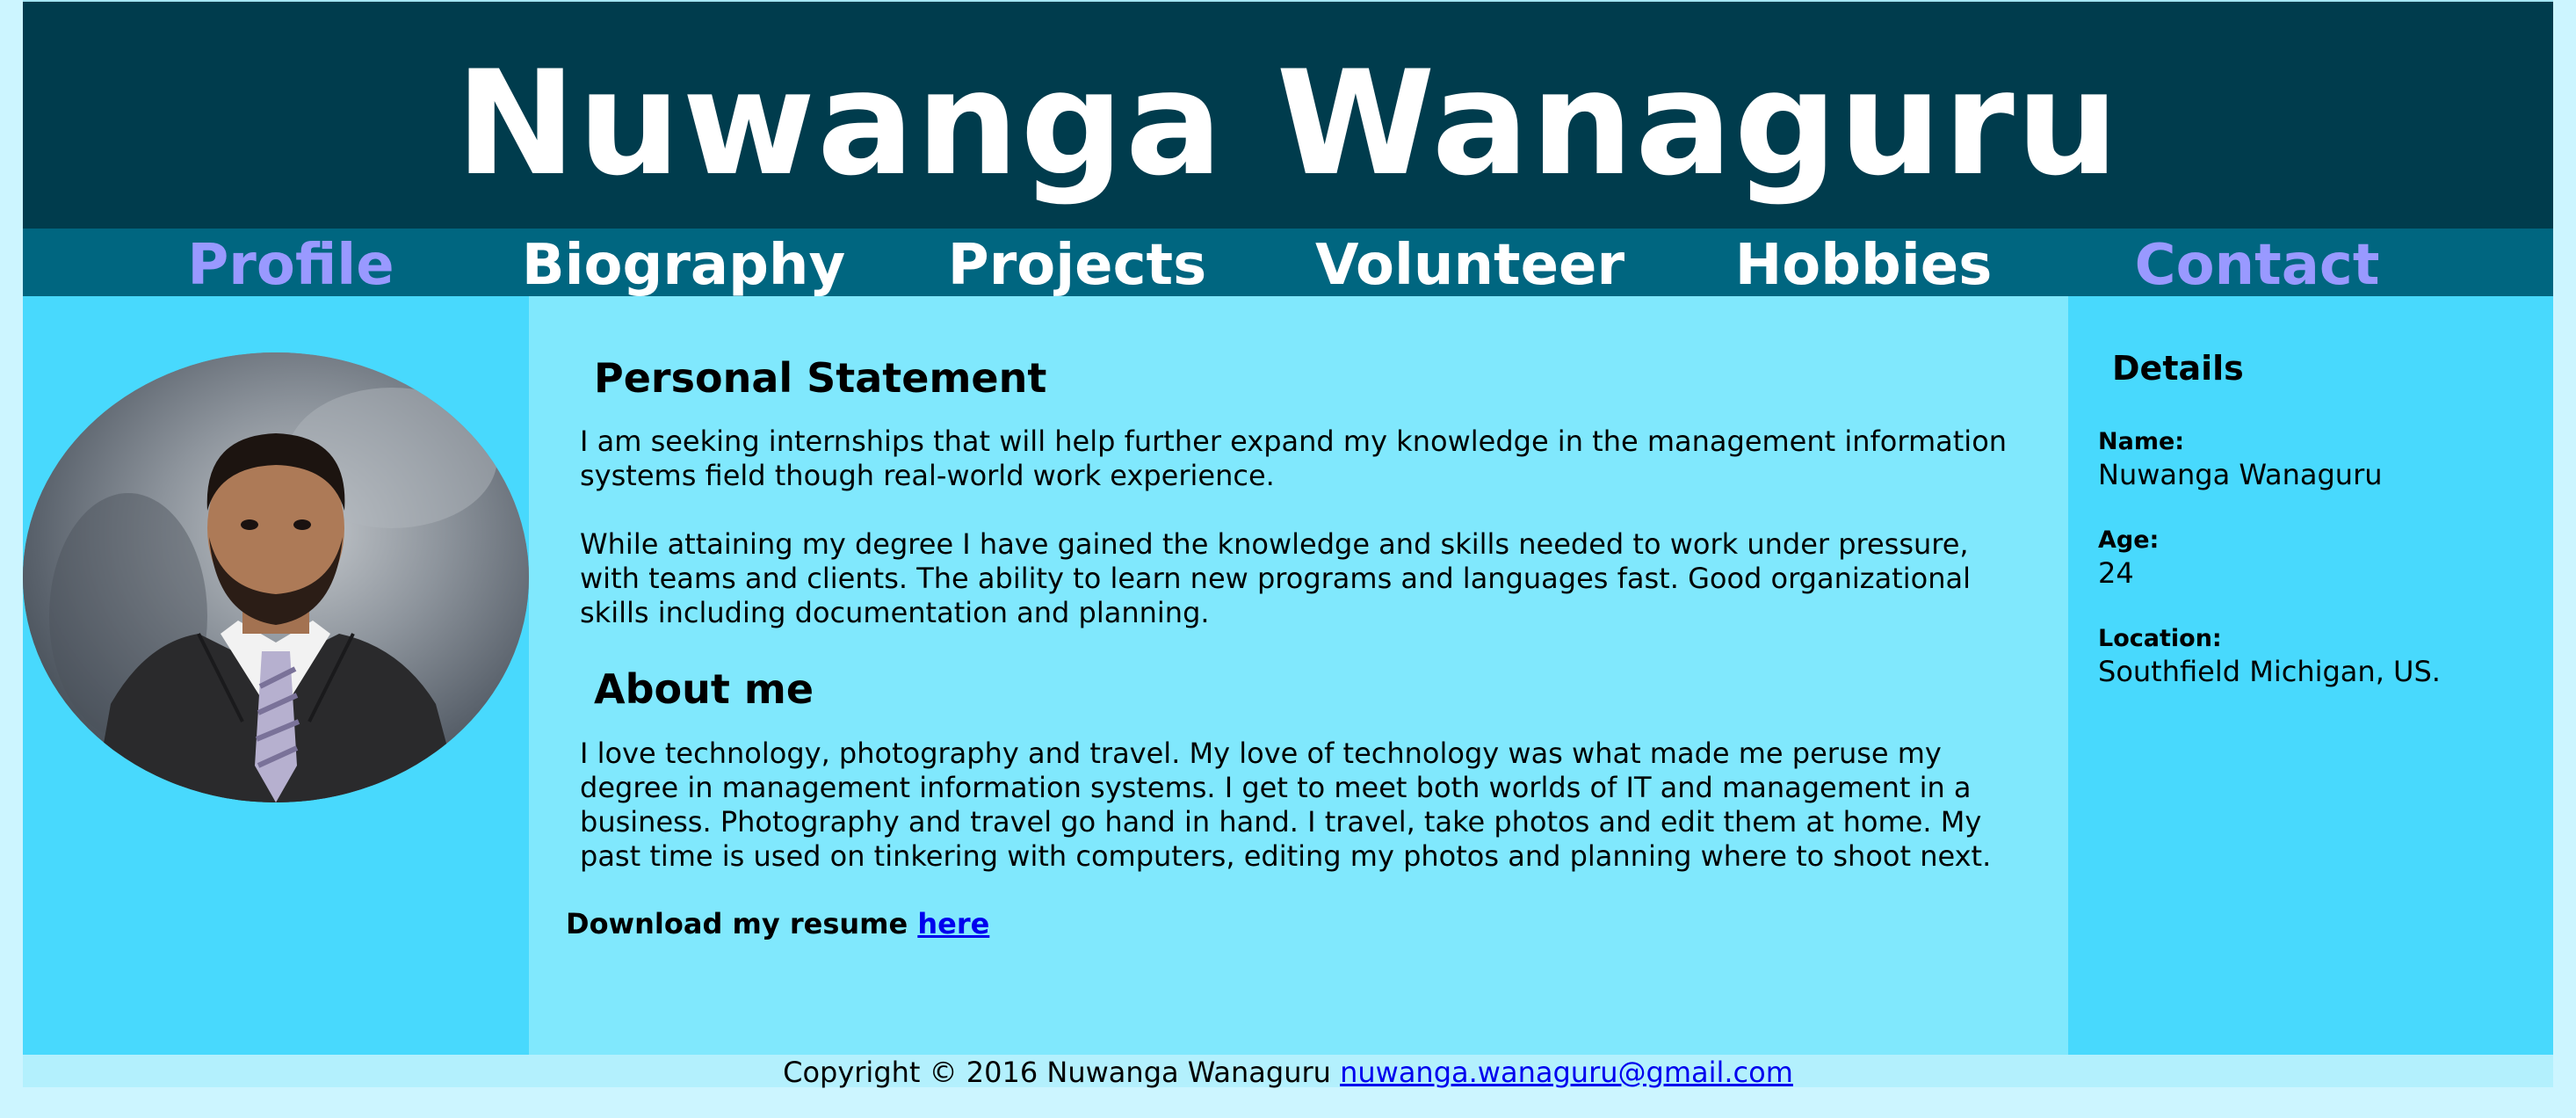 The height and width of the screenshot is (1118, 2576). I want to click on nav-hobbies: Hobbies, so click(1864, 263).